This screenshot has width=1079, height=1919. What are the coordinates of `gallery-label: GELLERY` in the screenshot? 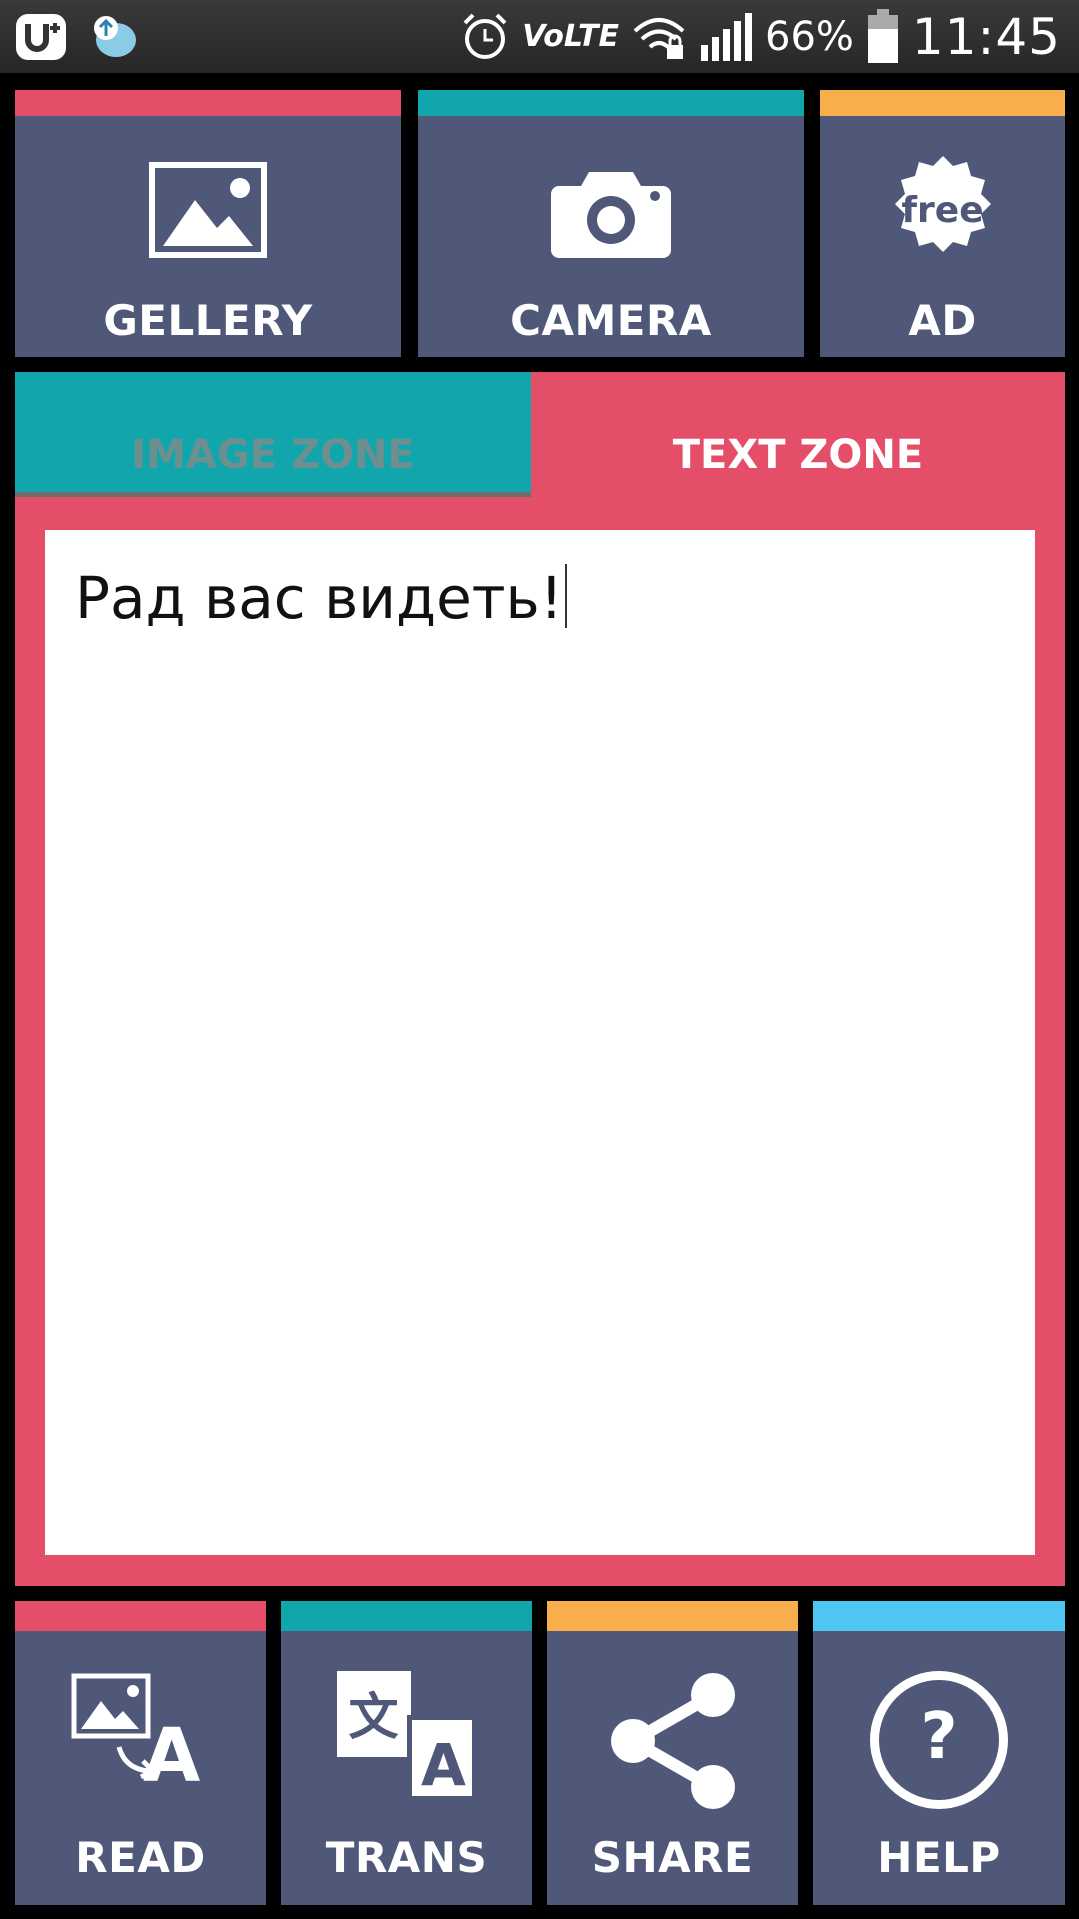 It's located at (208, 320).